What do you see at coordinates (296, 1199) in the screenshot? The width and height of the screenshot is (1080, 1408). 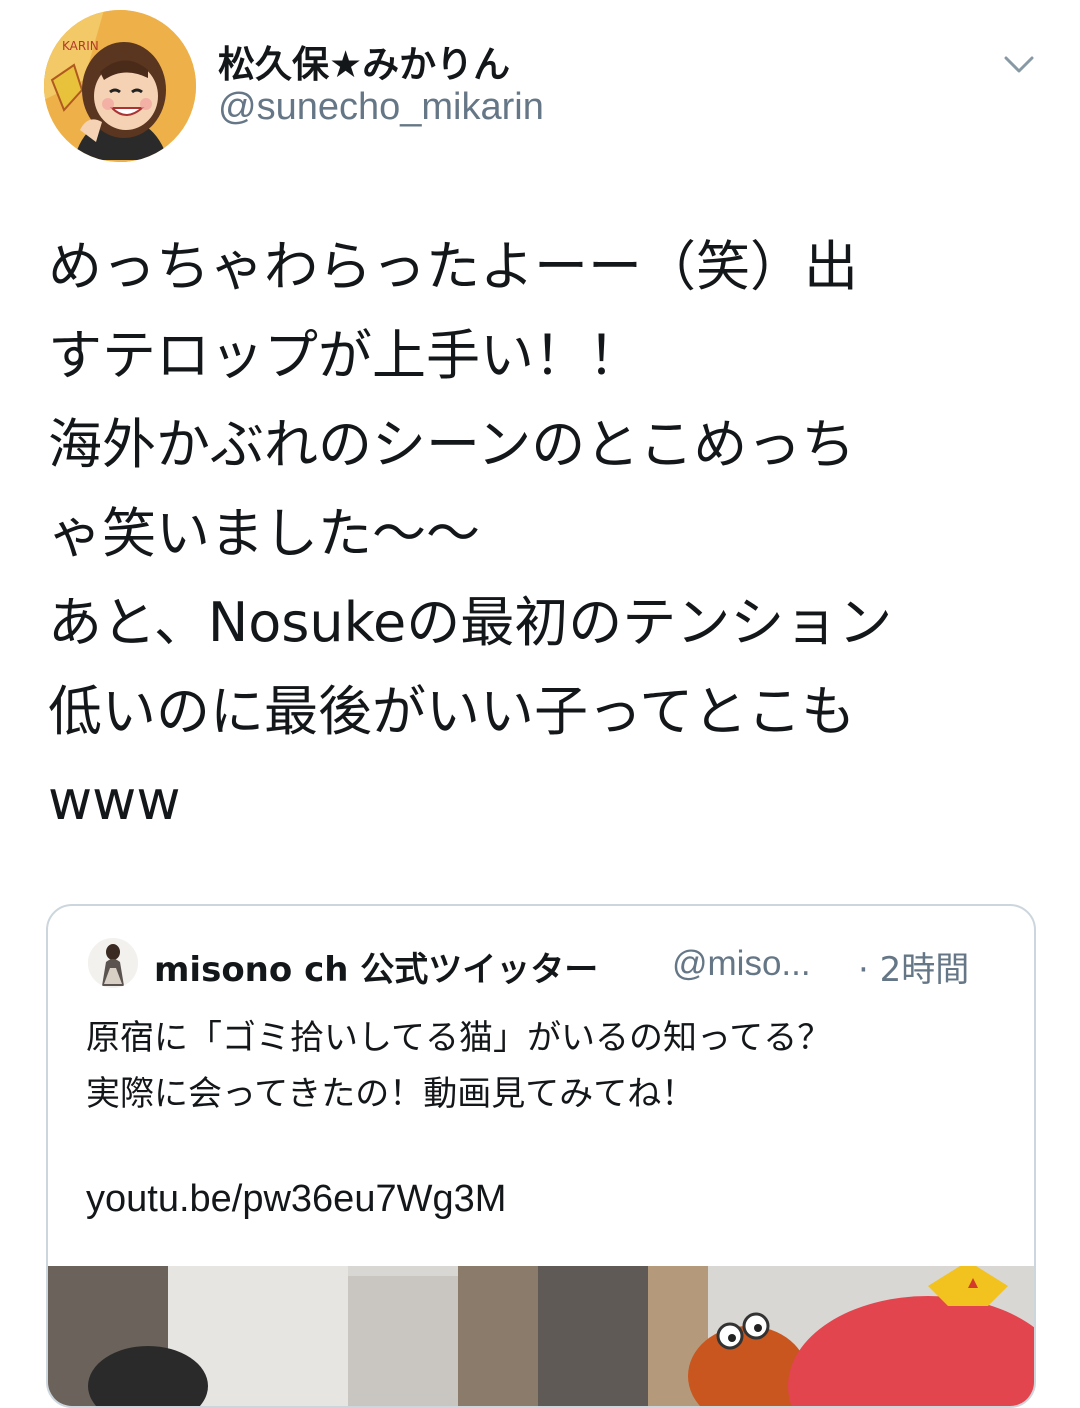 I see `quoted-link: youtu.be/pw36eu7Wg3M` at bounding box center [296, 1199].